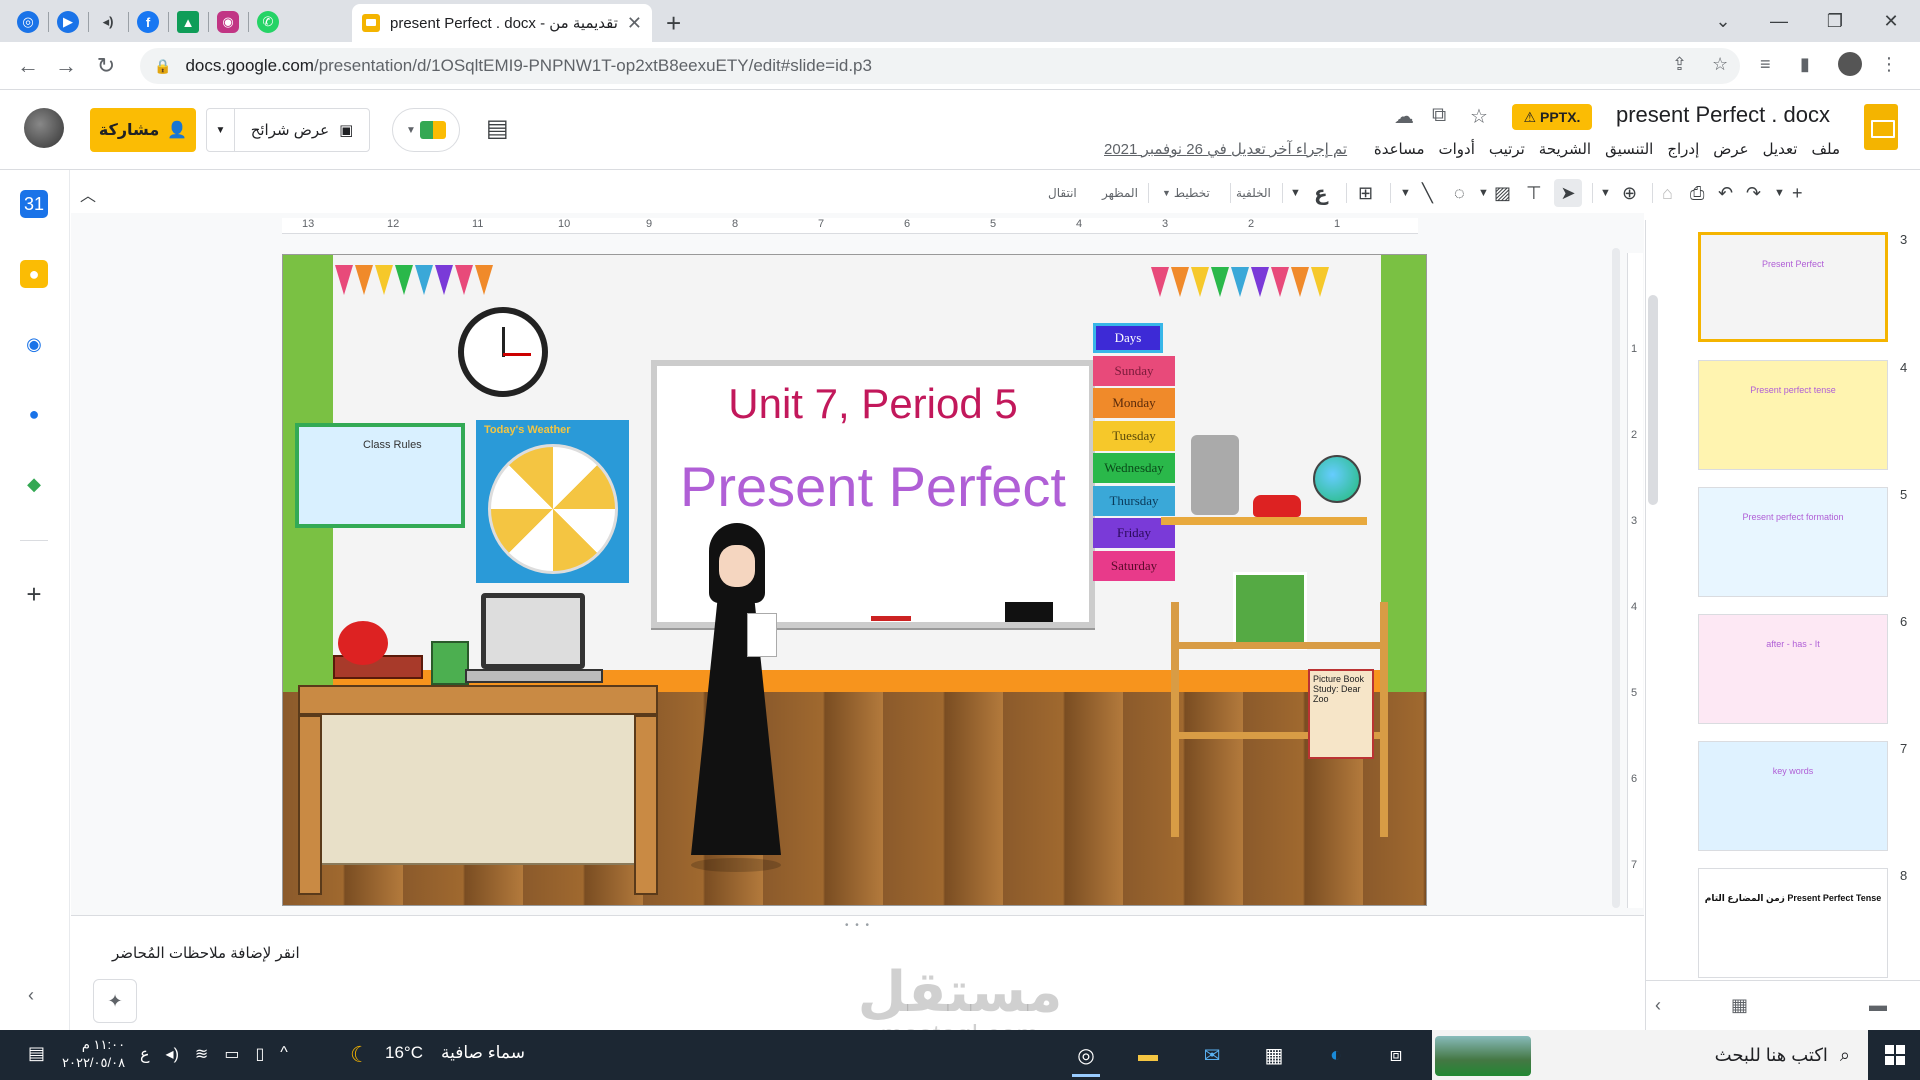  What do you see at coordinates (673, 23) in the screenshot?
I see `new-tab-button: +` at bounding box center [673, 23].